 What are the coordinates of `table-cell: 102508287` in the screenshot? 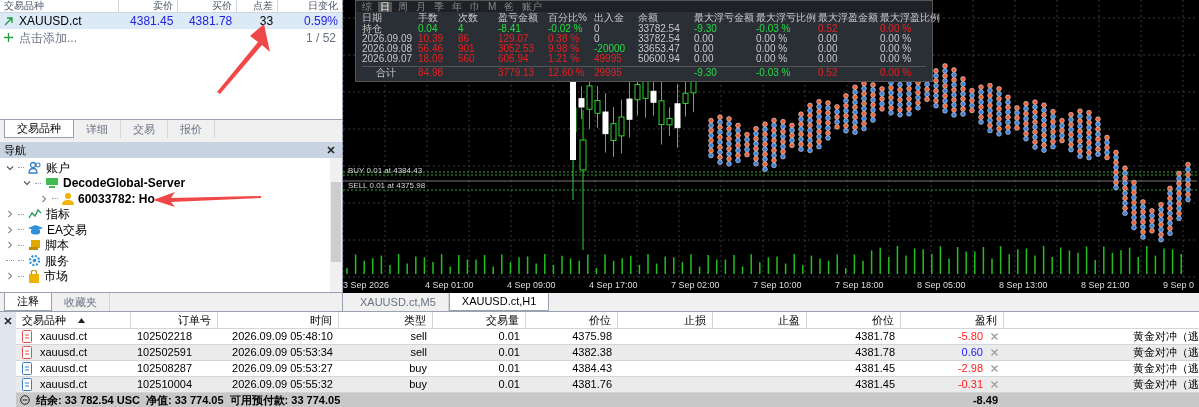 It's located at (165, 368).